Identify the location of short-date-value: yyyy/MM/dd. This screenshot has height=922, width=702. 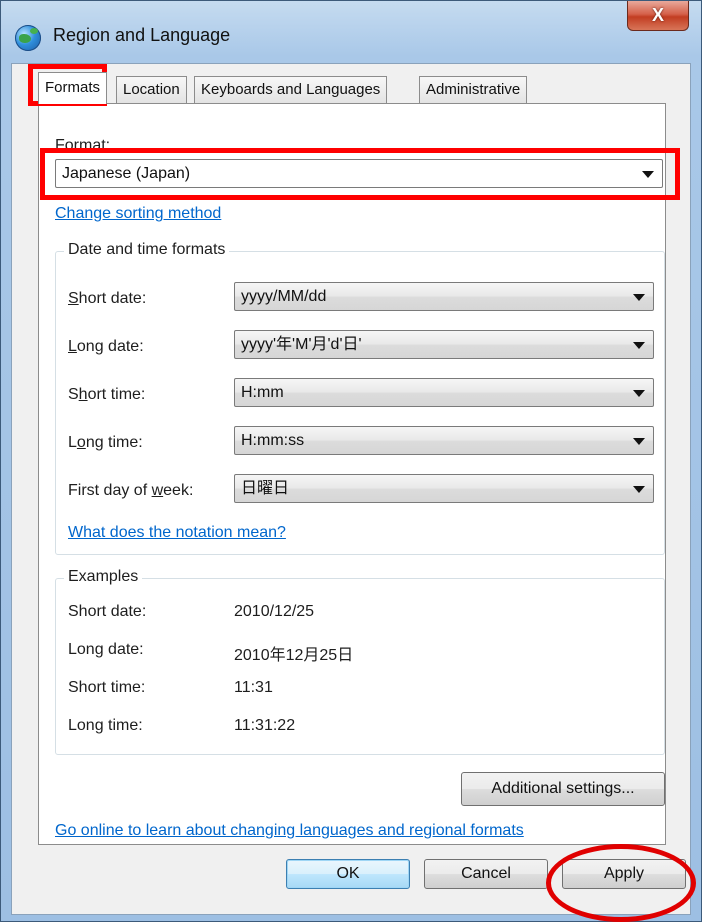
(284, 296).